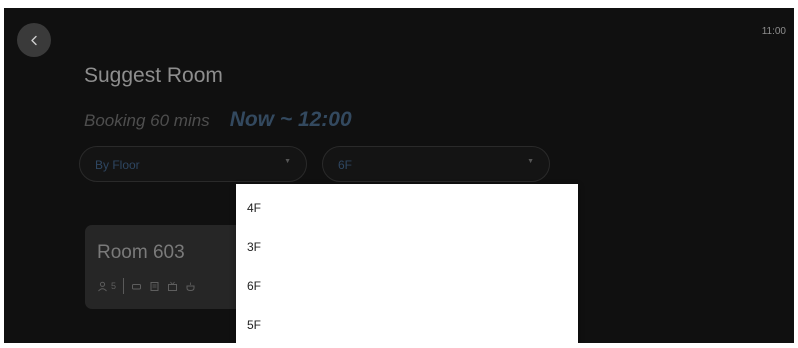 The height and width of the screenshot is (348, 798). What do you see at coordinates (154, 286) in the screenshot?
I see `whiteboard-icon` at bounding box center [154, 286].